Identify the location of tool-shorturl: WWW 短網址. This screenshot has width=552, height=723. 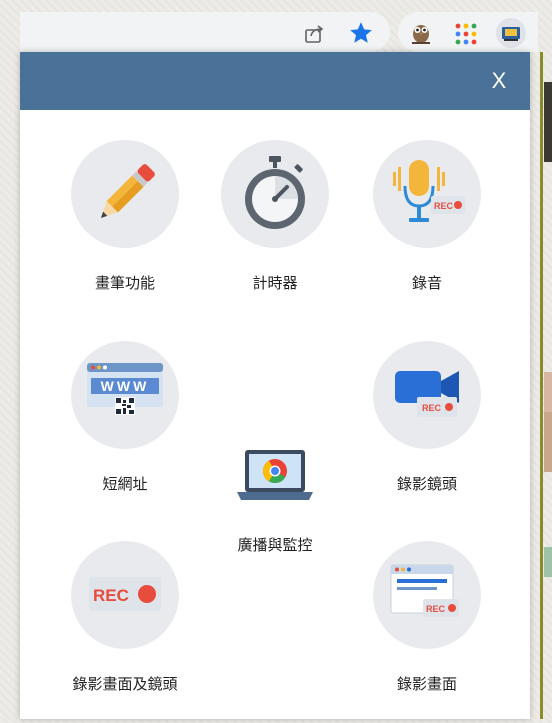
(125, 417).